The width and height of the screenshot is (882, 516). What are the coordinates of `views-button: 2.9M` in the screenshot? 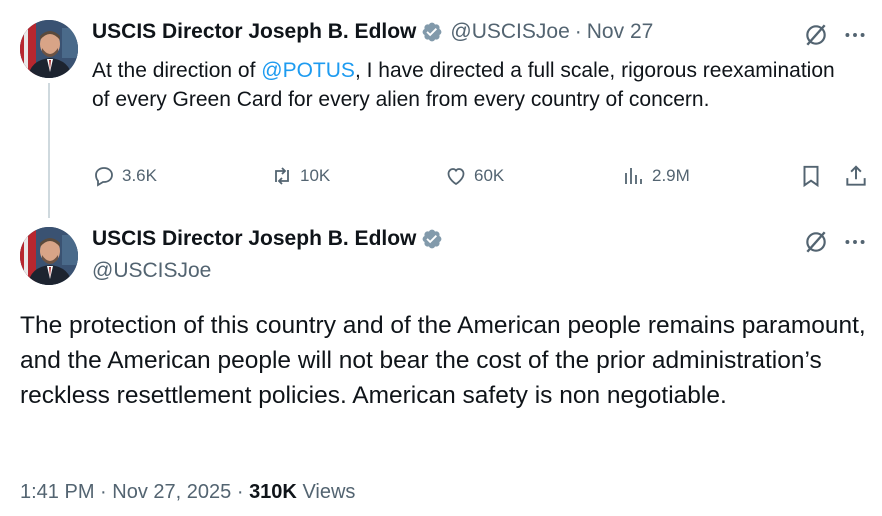 It's located at (656, 176).